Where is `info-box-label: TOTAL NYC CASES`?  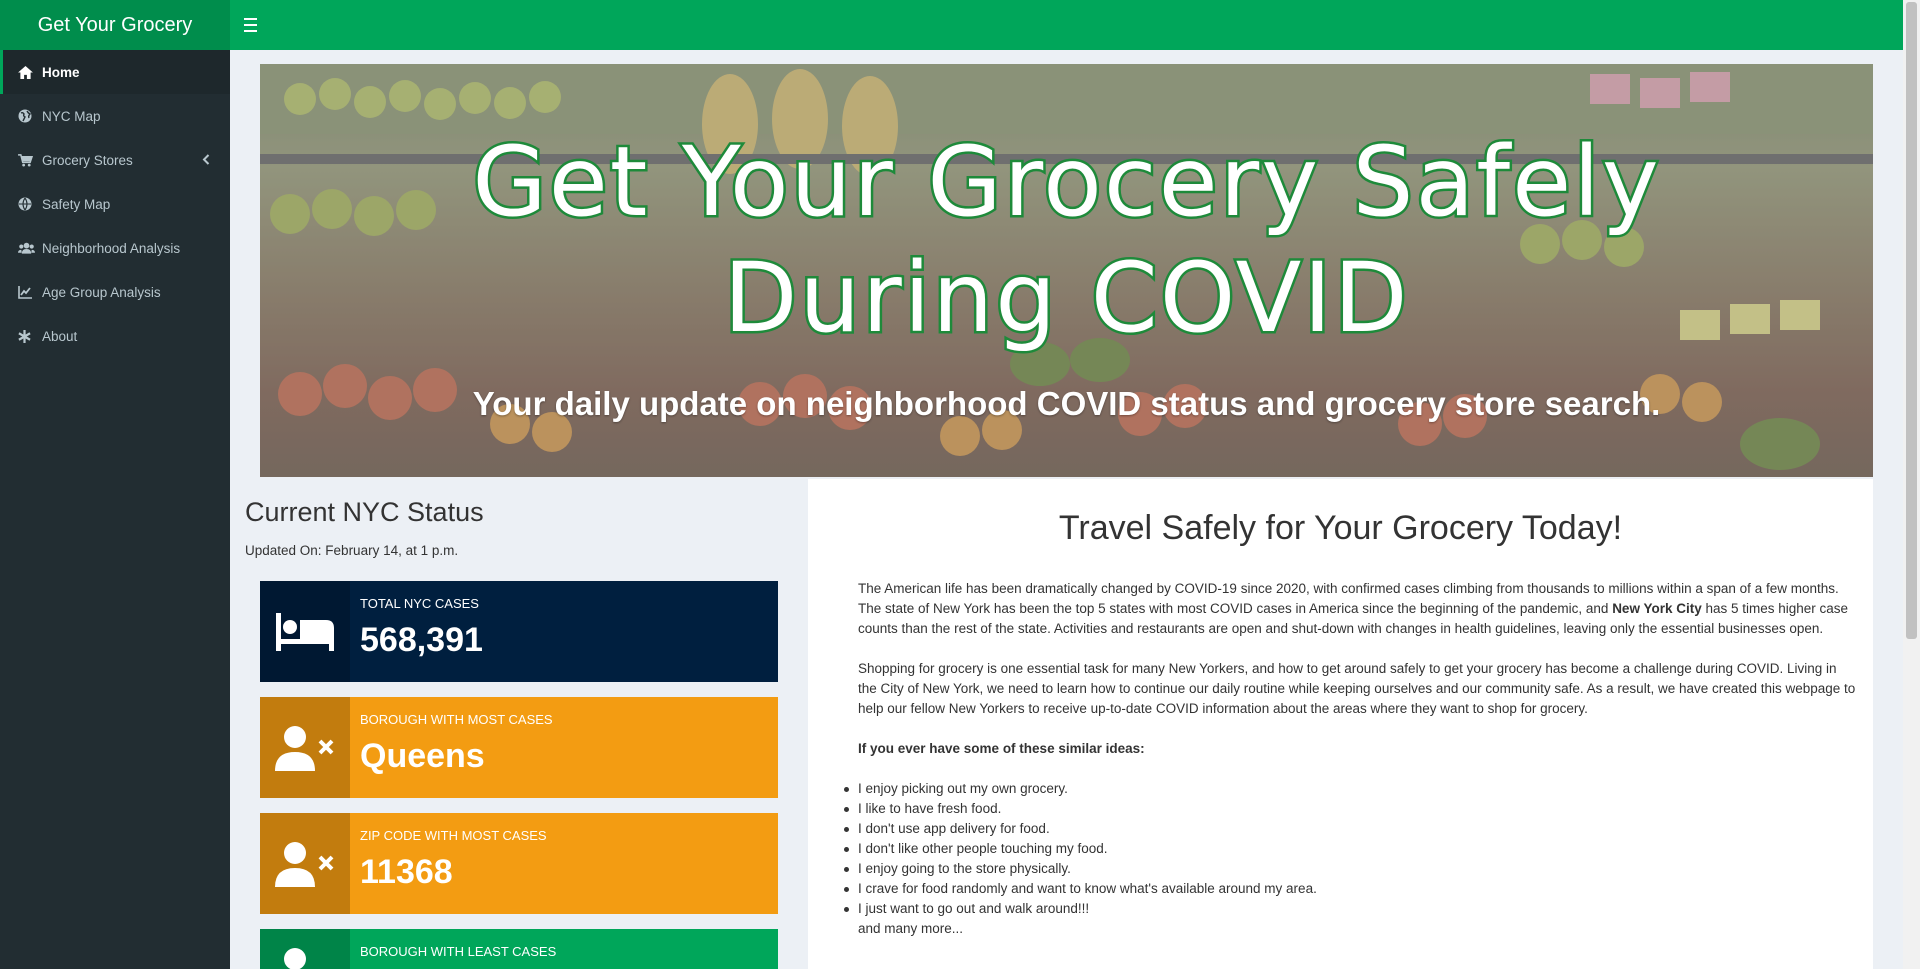
info-box-label: TOTAL NYC CASES is located at coordinates (419, 603).